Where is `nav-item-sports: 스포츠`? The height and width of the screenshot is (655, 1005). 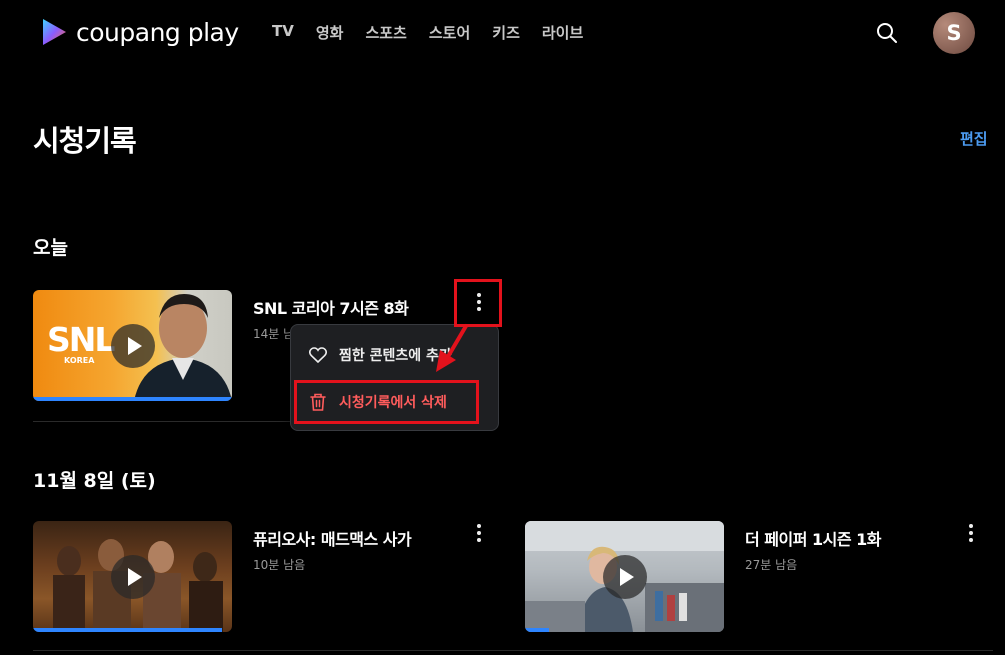 nav-item-sports: 스포츠 is located at coordinates (385, 32).